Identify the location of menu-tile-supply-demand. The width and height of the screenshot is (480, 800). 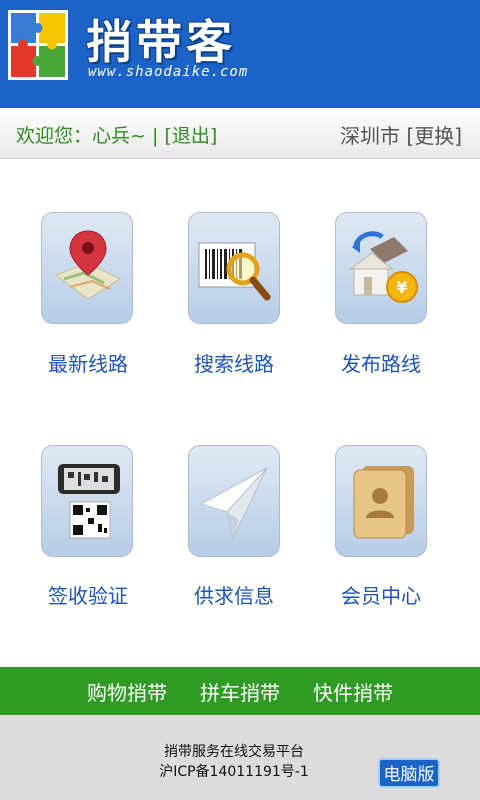
(234, 501).